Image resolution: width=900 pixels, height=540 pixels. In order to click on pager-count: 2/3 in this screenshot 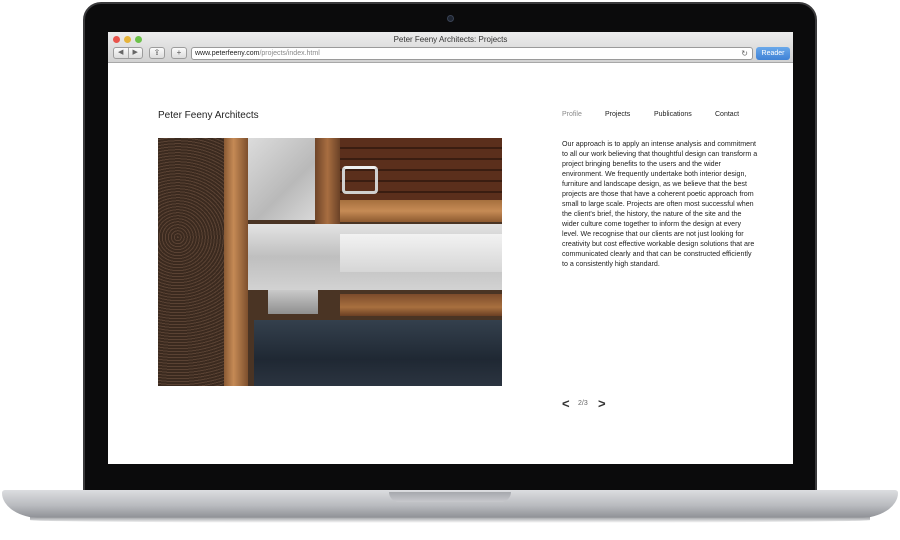, I will do `click(583, 403)`.